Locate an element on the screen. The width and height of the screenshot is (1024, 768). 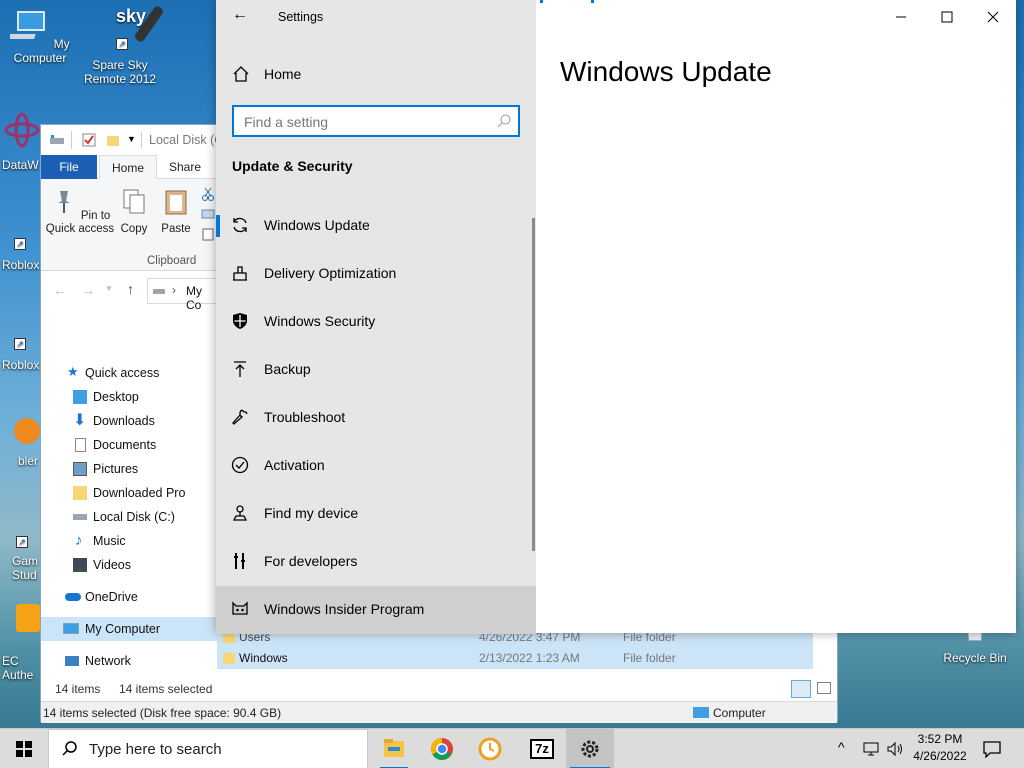
file-date: 2/13/2022 1:23 AM is located at coordinates (529, 658).